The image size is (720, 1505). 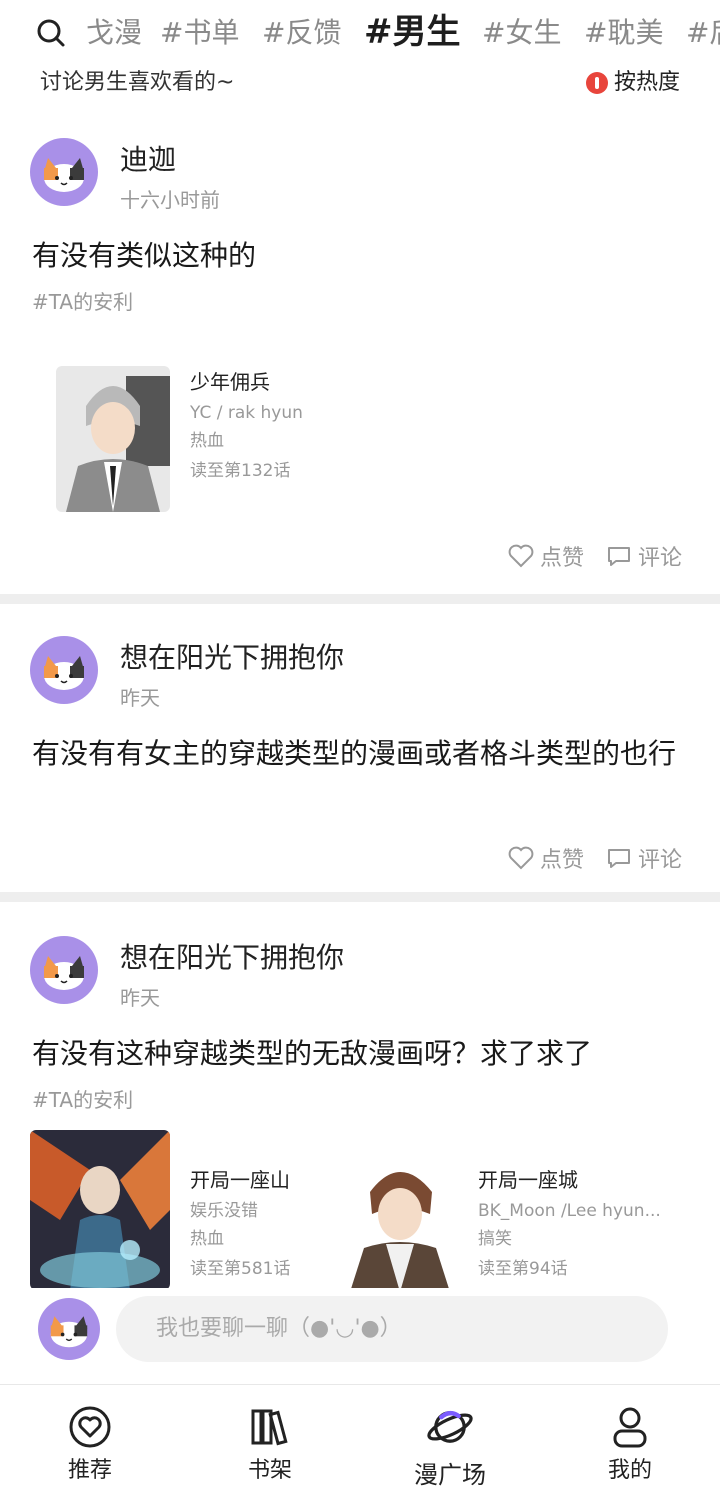 What do you see at coordinates (392, 1329) in the screenshot?
I see `comment-input: 我也要聊一聊（●'◡'●）` at bounding box center [392, 1329].